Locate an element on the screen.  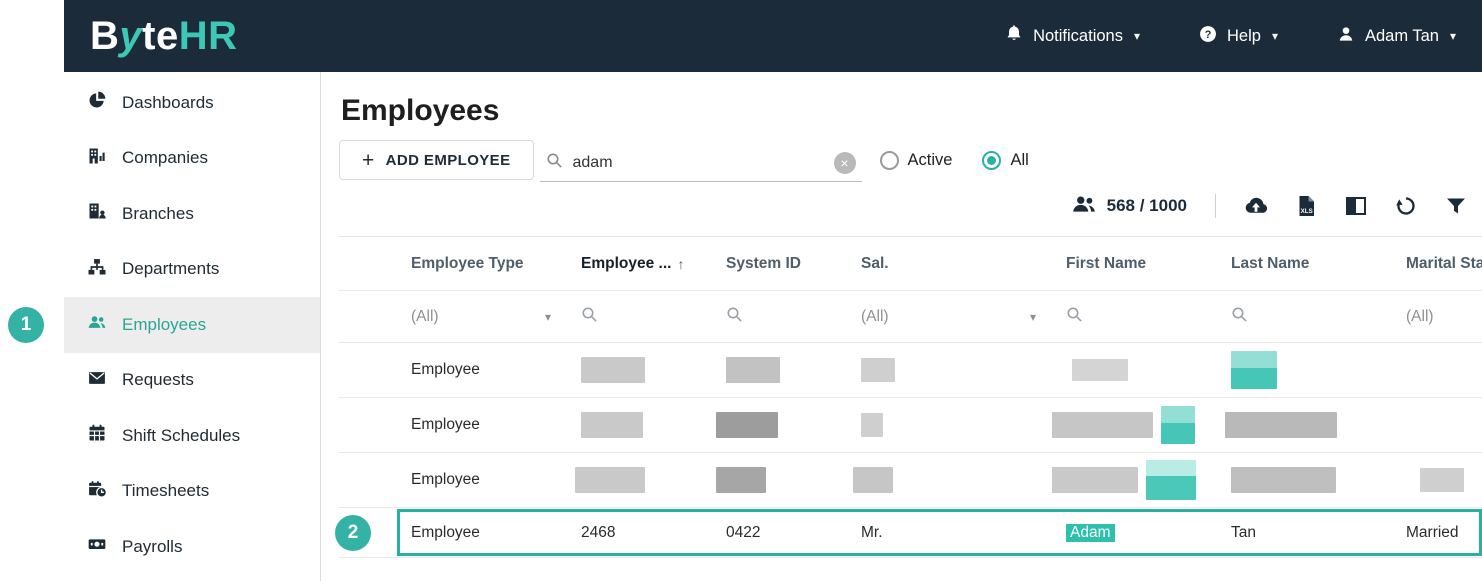
record-count-text: 568 / 1000 is located at coordinates (1146, 205).